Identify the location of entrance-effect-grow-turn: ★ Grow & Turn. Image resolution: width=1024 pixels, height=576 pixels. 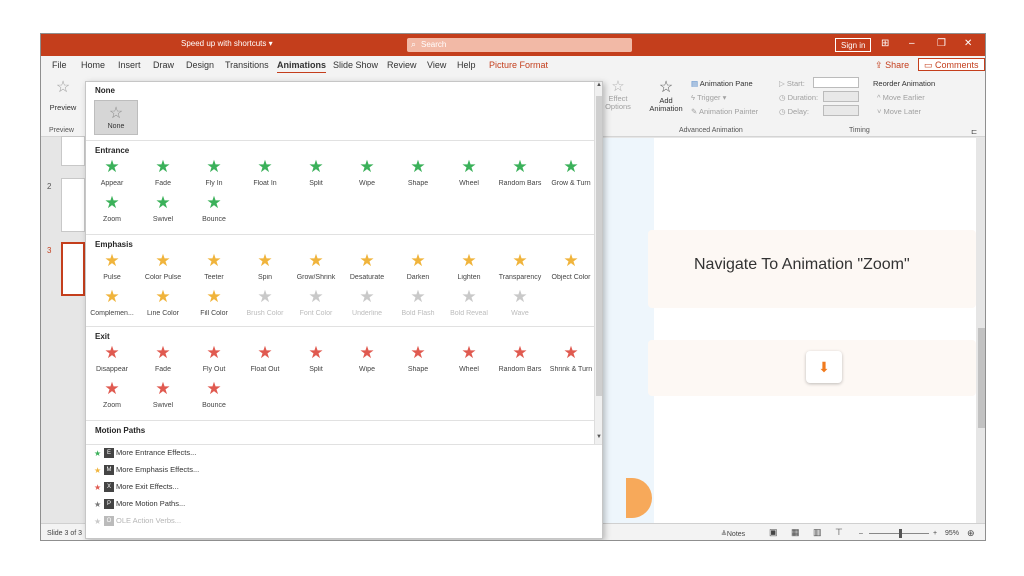
(571, 176).